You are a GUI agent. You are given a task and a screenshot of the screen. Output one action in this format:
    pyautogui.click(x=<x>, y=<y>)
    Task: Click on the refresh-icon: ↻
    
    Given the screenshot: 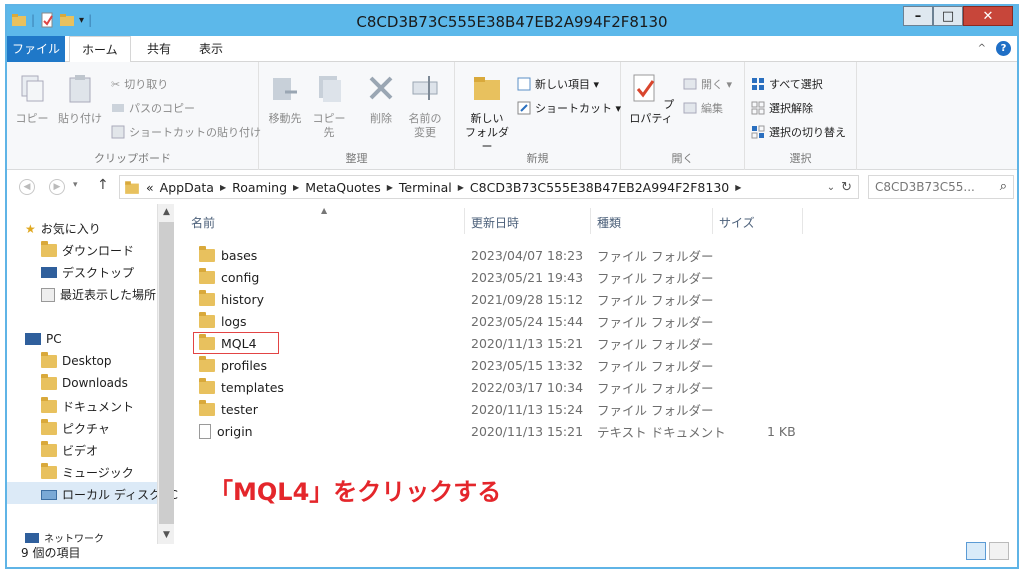 What is the action you would take?
    pyautogui.click(x=846, y=187)
    